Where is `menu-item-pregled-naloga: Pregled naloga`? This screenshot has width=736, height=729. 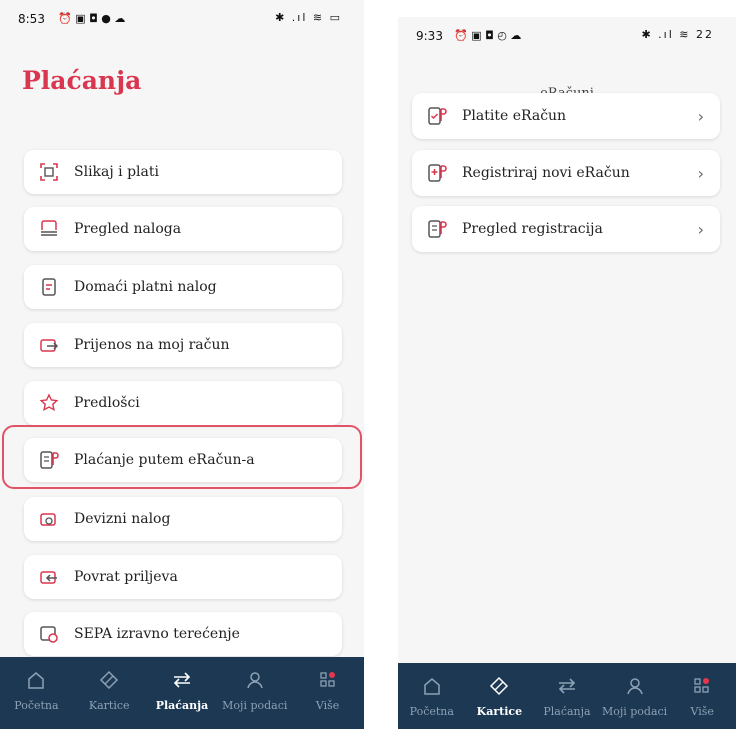
menu-item-pregled-naloga: Pregled naloga is located at coordinates (183, 229).